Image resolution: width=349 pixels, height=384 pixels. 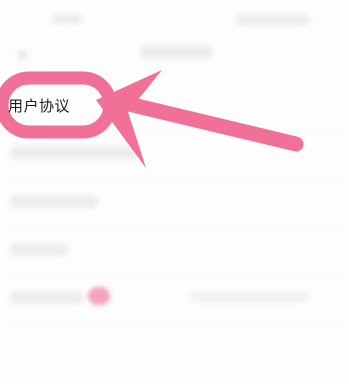 I want to click on menu-item-user-agreement: 用户协议, so click(x=62, y=105).